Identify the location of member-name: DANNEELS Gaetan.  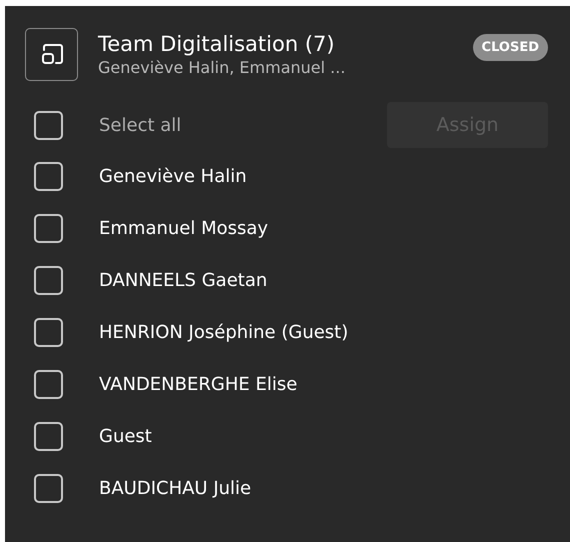
(183, 280).